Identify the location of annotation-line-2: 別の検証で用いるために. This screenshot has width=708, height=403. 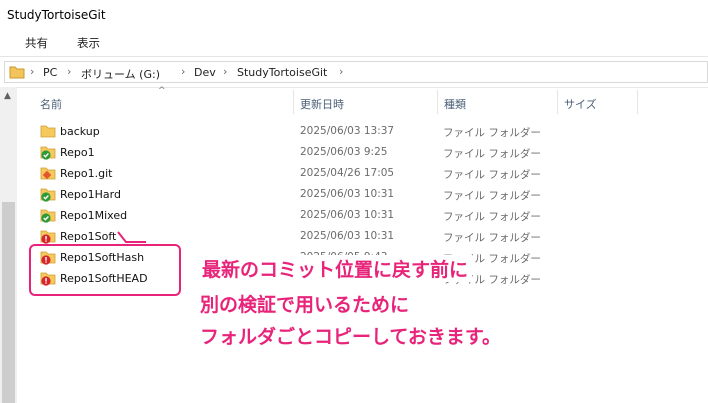
(305, 305).